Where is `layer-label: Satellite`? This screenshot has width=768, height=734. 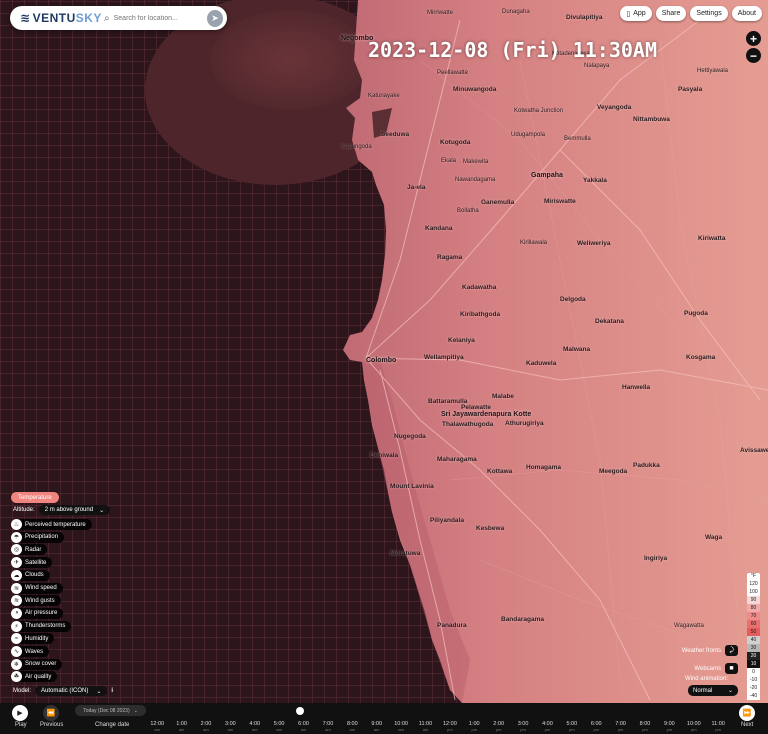 layer-label: Satellite is located at coordinates (36, 562).